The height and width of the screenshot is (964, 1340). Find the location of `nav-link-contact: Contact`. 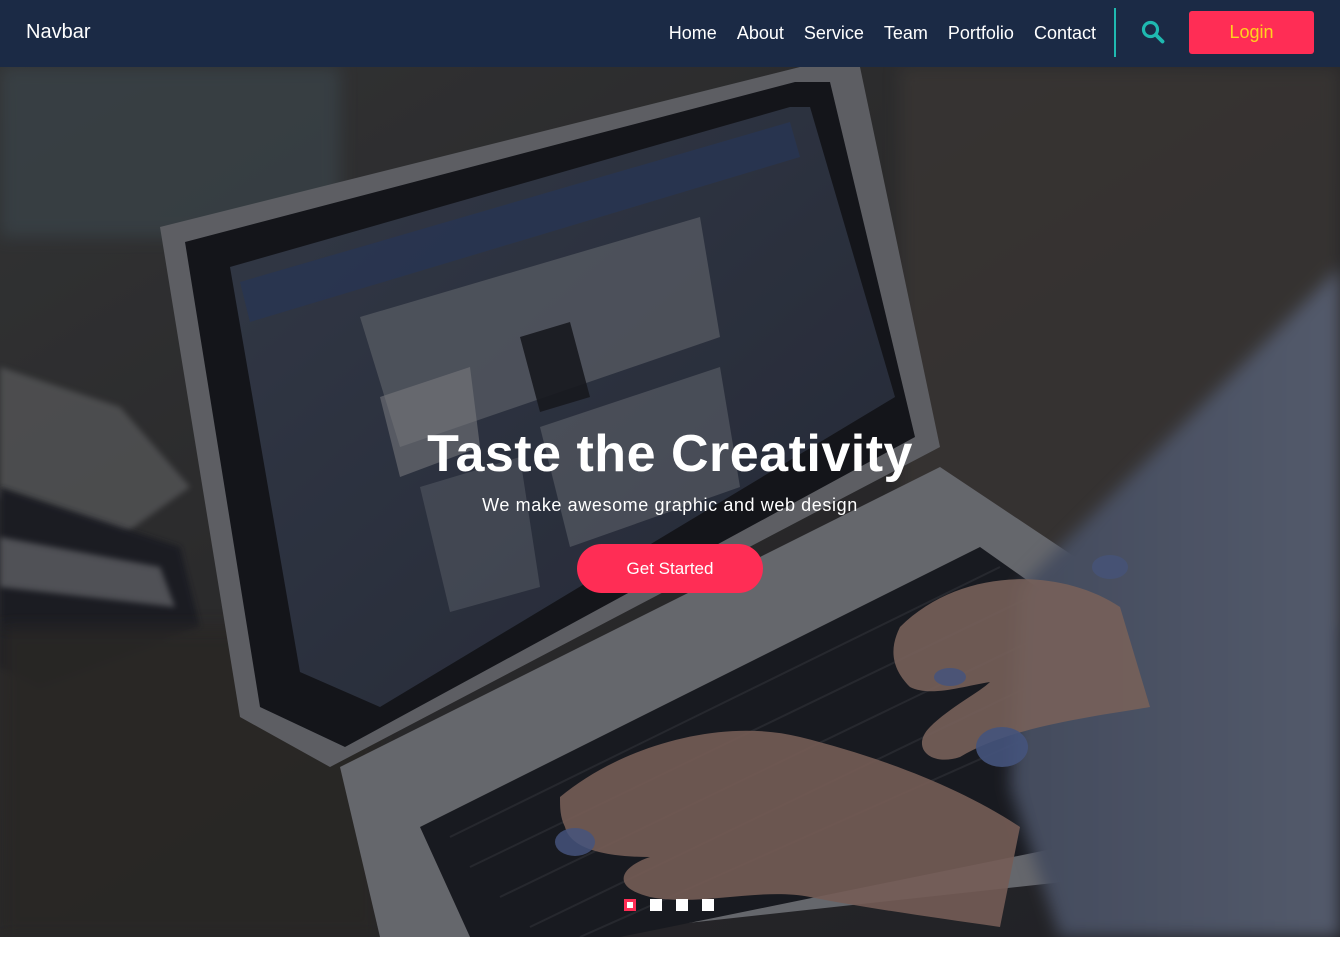

nav-link-contact: Contact is located at coordinates (1065, 33).